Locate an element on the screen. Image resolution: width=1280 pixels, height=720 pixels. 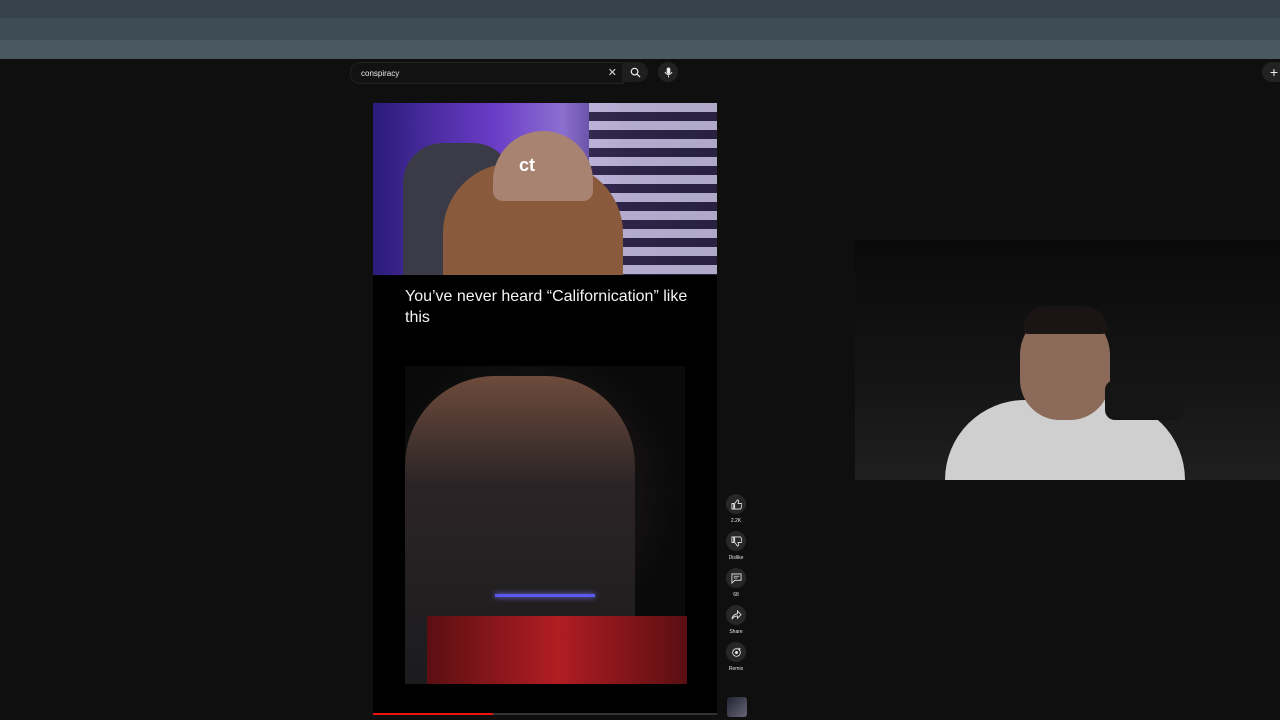
reactor-video-frame: ct is located at coordinates (545, 189).